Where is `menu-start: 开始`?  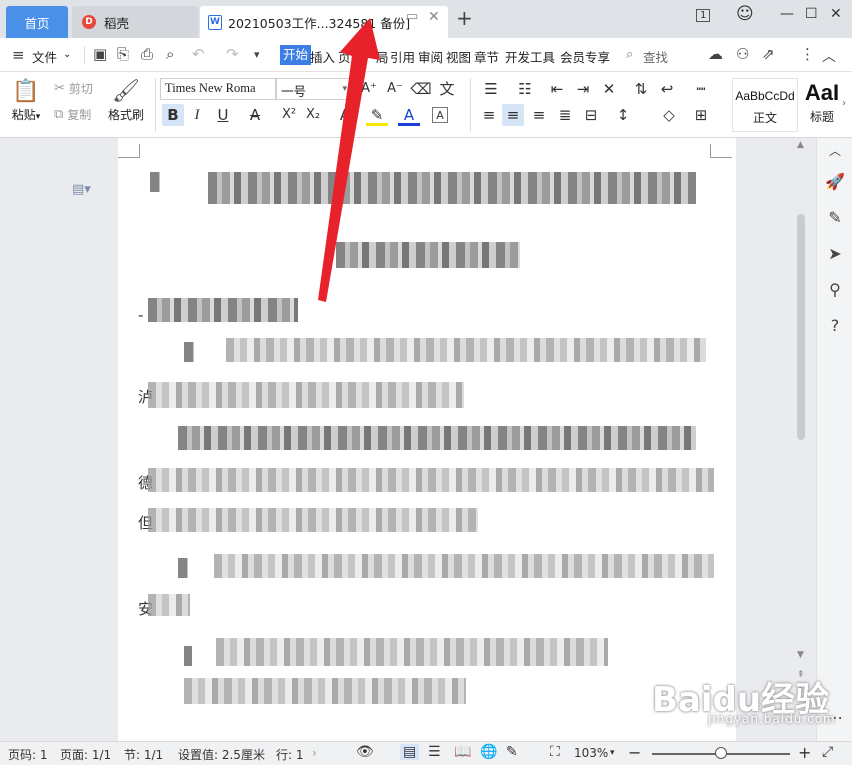 menu-start: 开始 is located at coordinates (296, 55).